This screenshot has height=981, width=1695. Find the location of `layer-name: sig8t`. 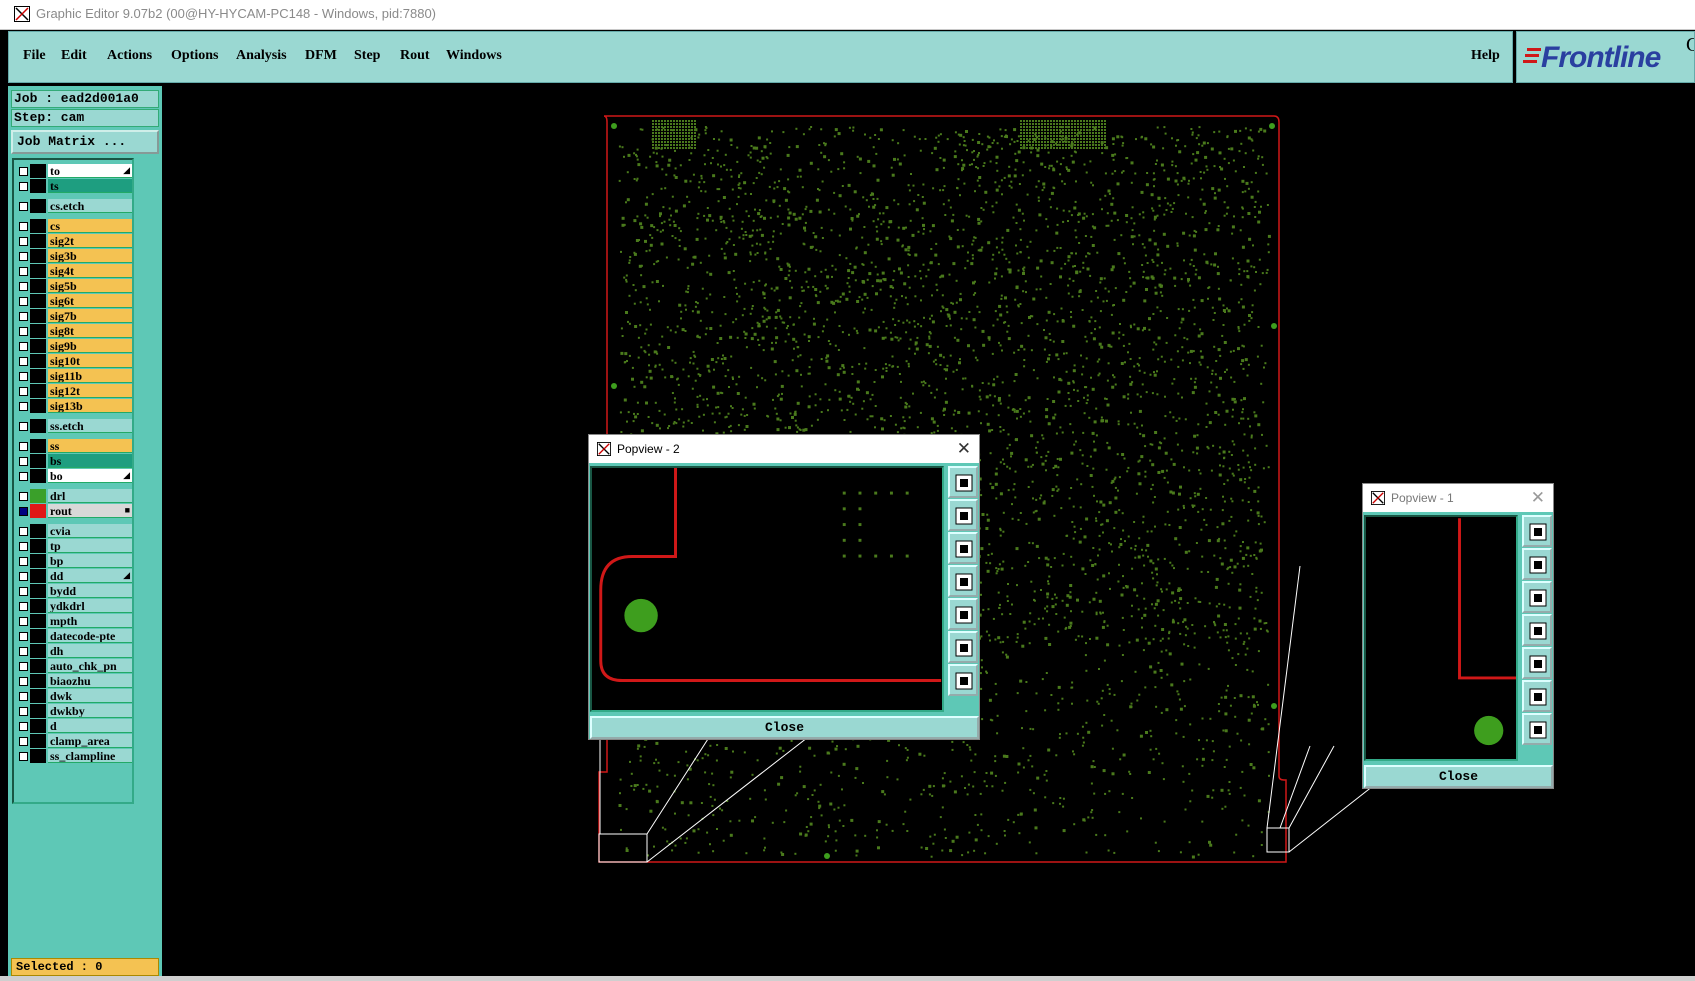

layer-name: sig8t is located at coordinates (90, 331).